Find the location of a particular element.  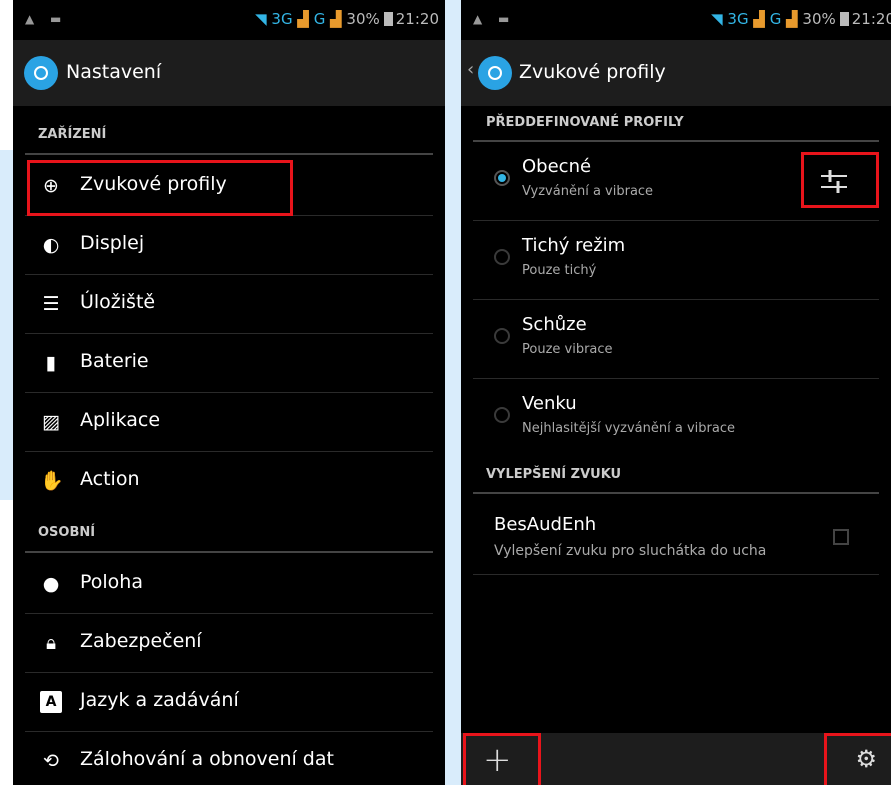

action-bar: Nastavení is located at coordinates (229, 73).